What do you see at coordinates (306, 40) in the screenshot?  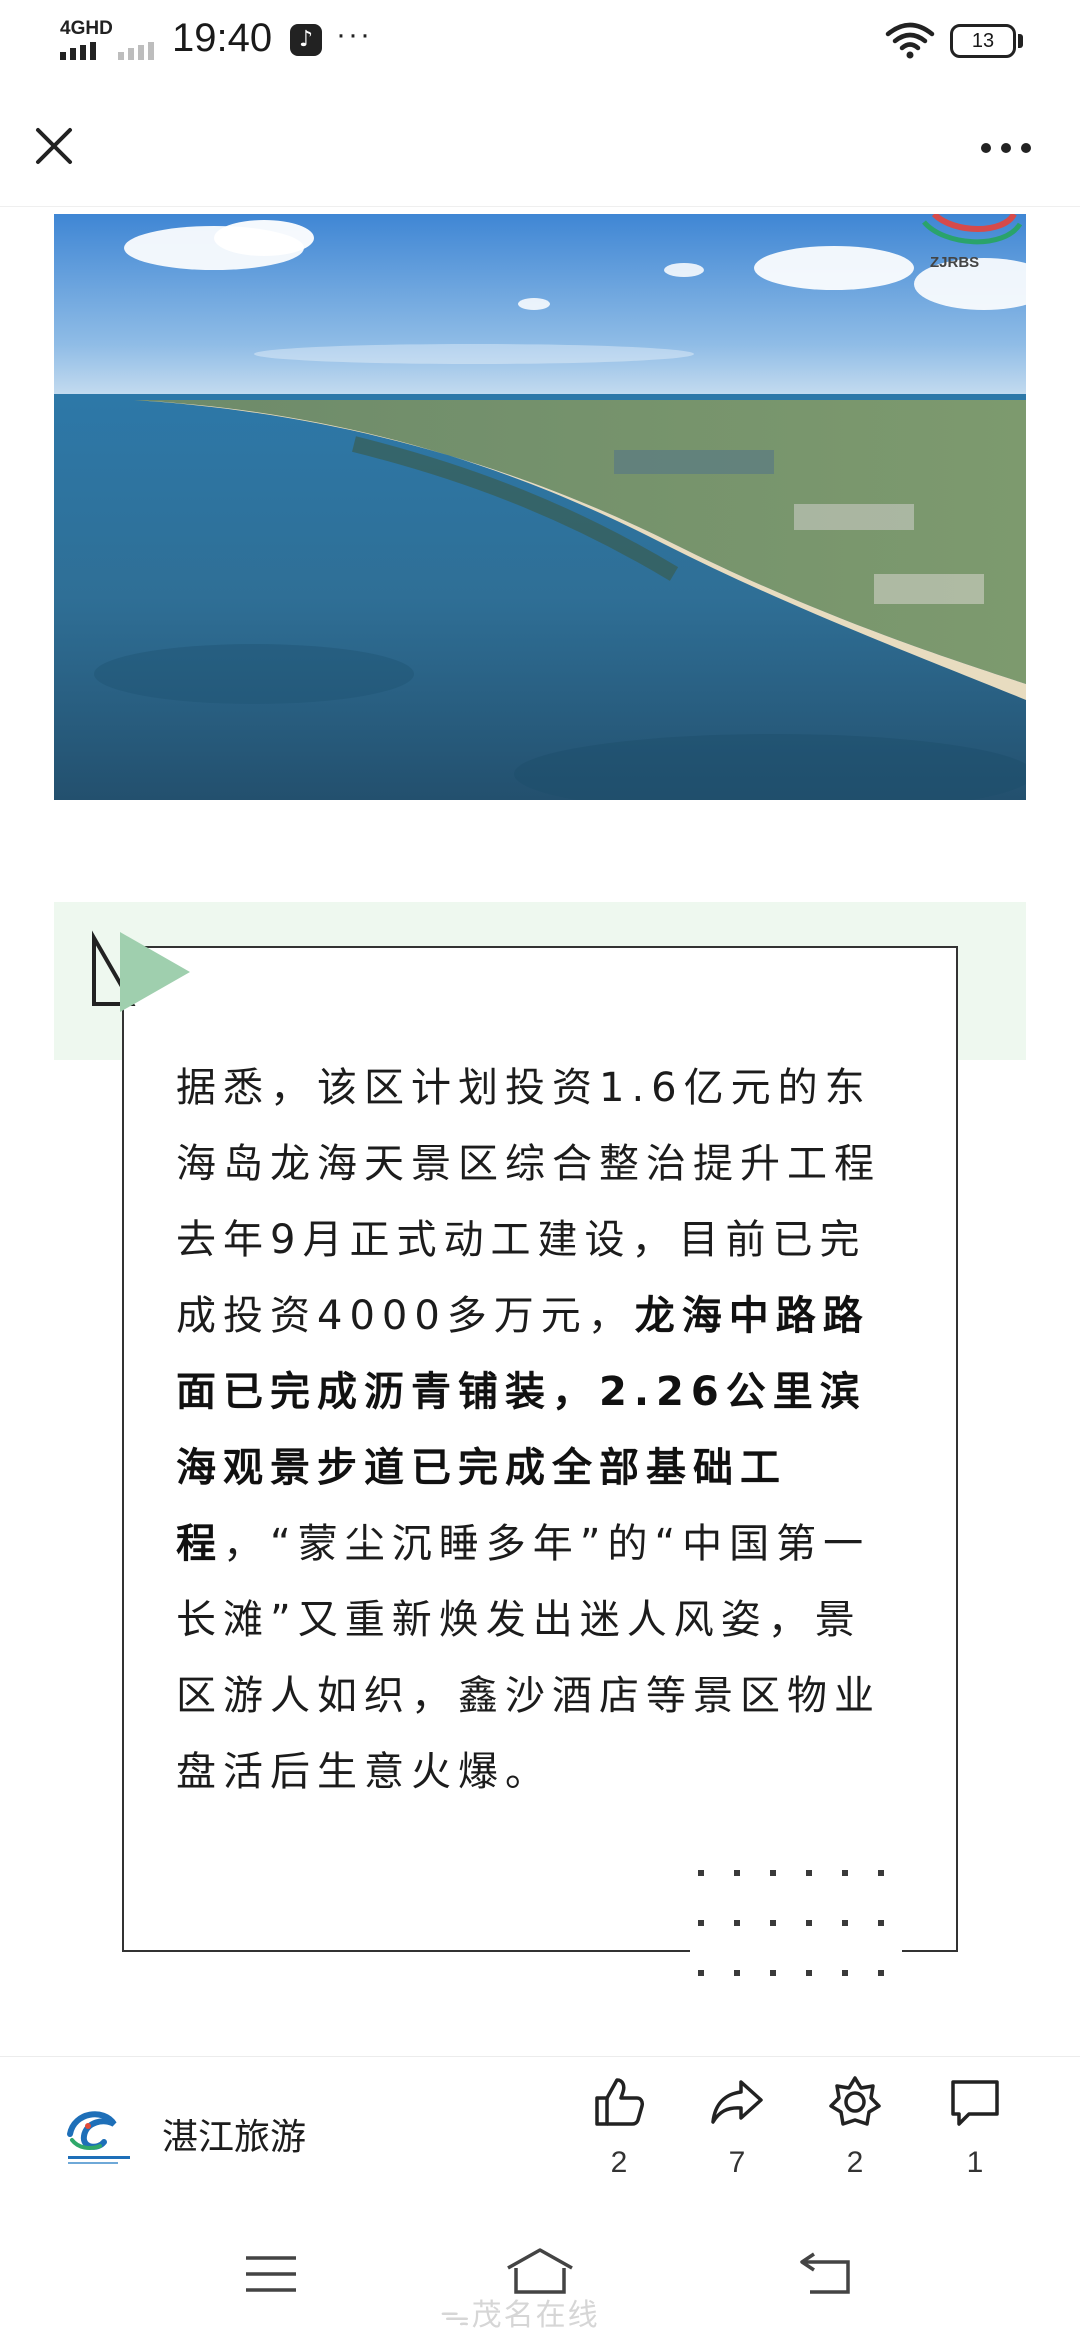 I see `tiktok-notification-icon: ♪` at bounding box center [306, 40].